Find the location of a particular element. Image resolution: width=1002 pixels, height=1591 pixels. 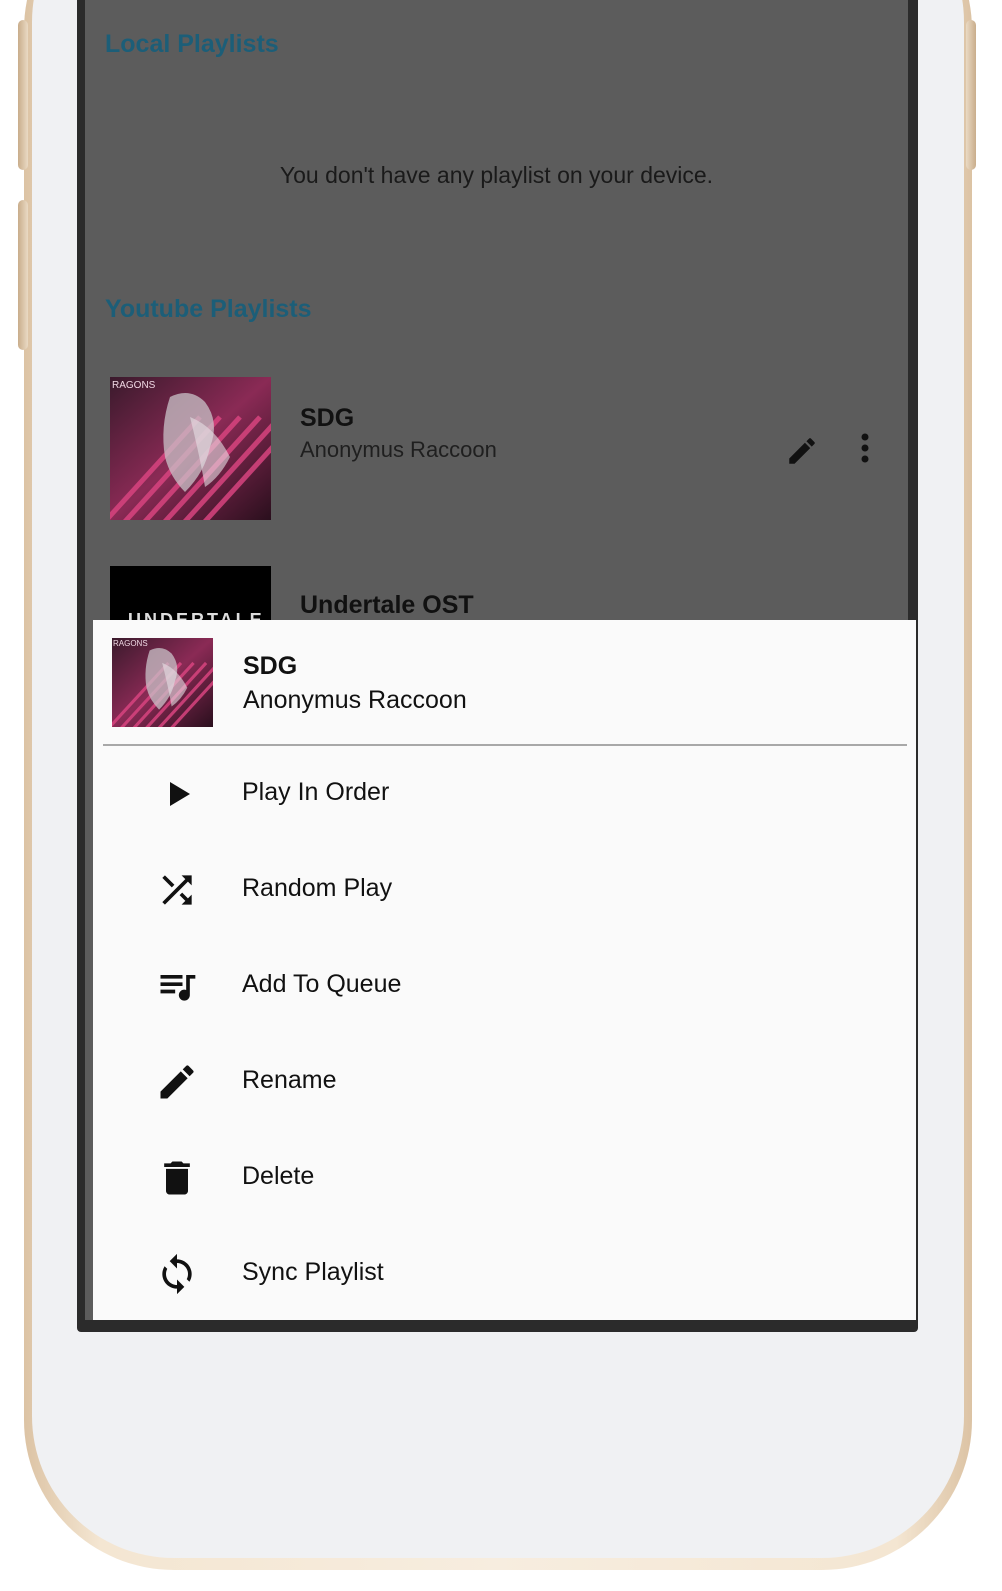

playlist-title: Undertale OST is located at coordinates (387, 605).